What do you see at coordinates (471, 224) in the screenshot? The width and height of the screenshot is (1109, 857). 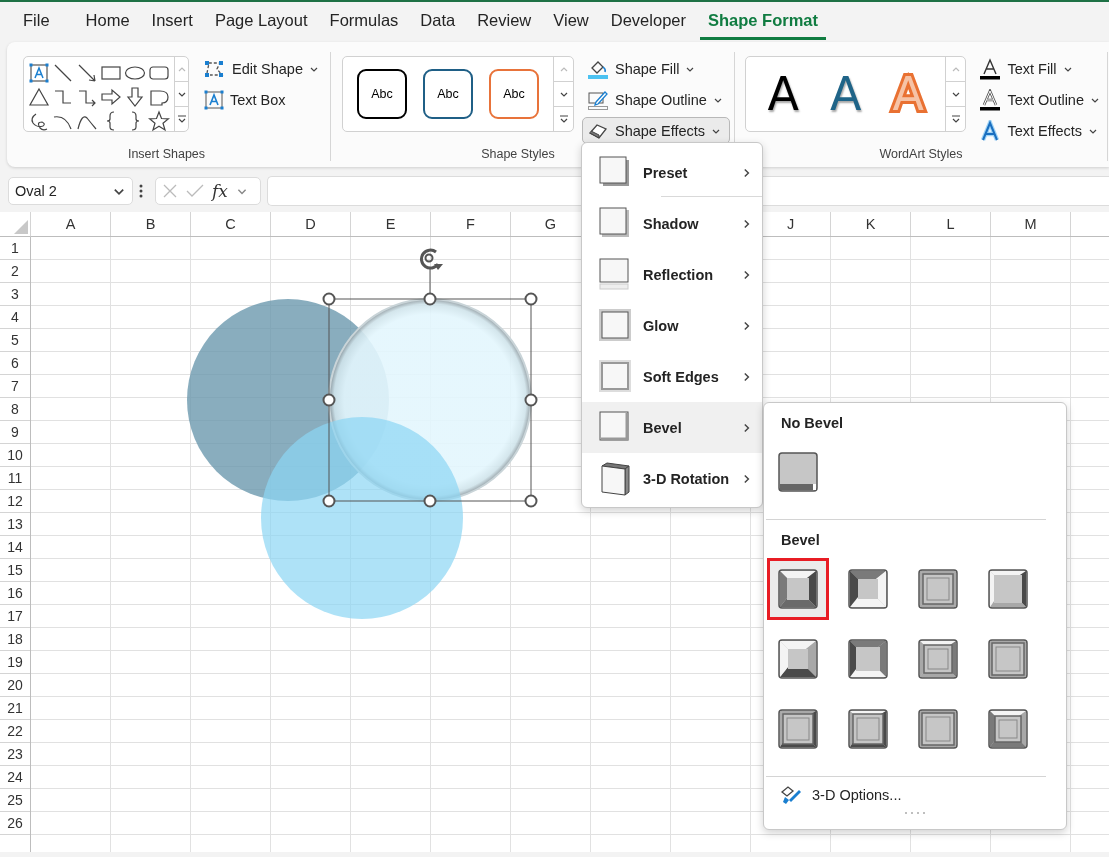 I see `column-header: F` at bounding box center [471, 224].